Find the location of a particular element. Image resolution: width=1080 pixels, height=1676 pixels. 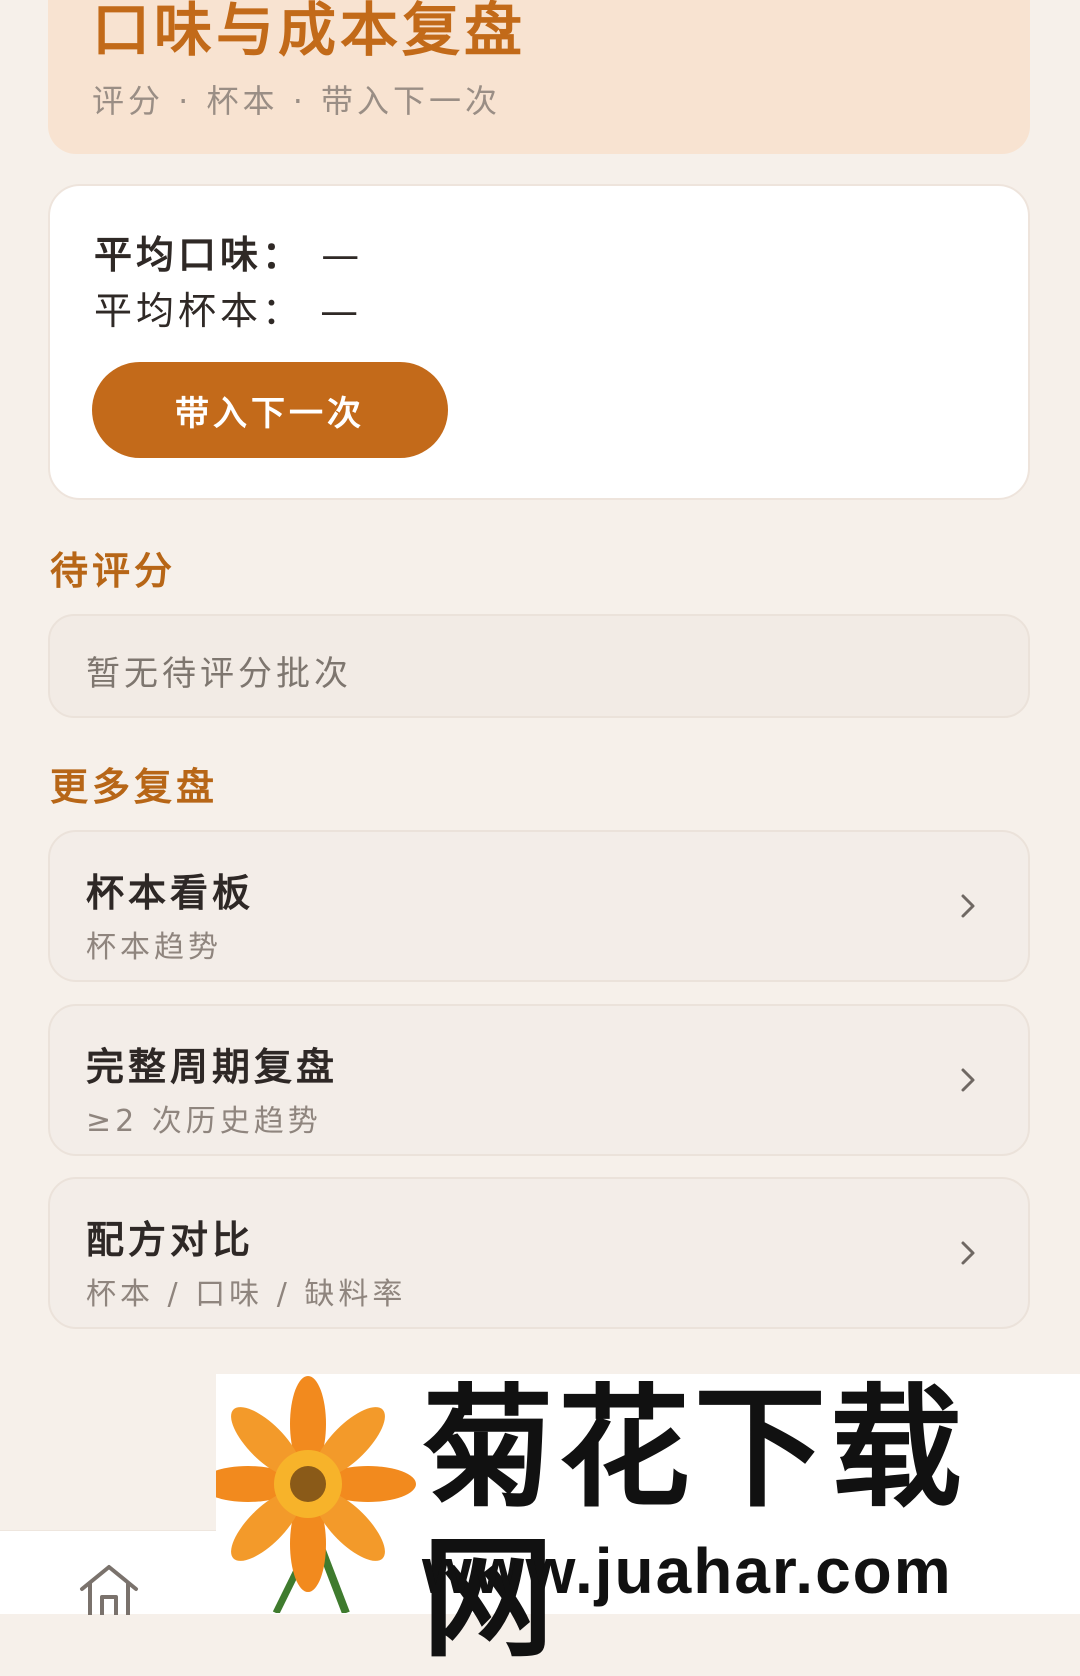

more-section-title: 更多复盘 is located at coordinates (134, 787).